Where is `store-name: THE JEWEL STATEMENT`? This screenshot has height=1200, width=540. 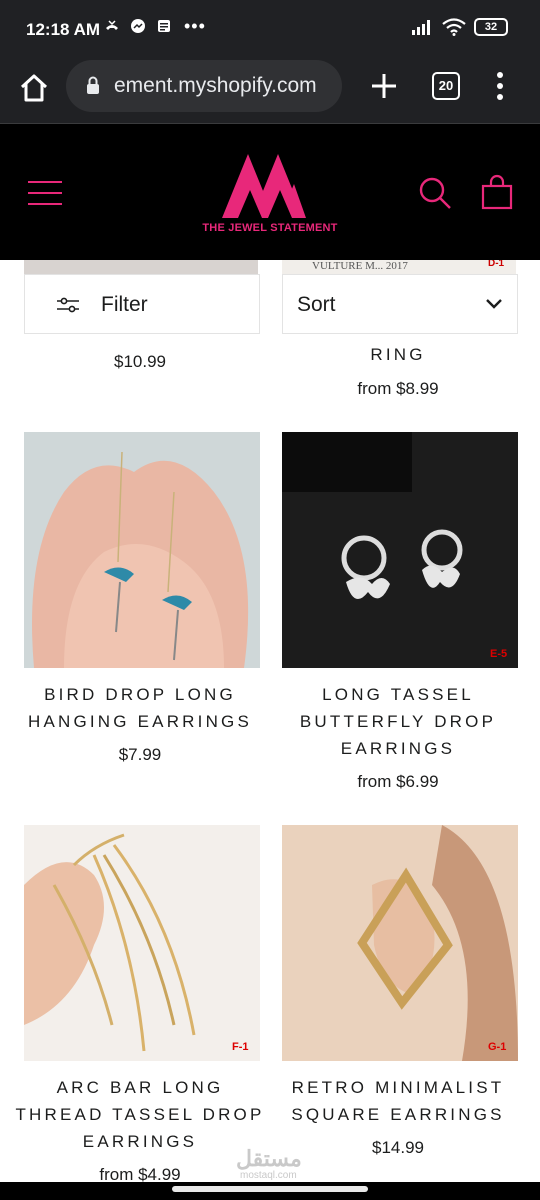 store-name: THE JEWEL STATEMENT is located at coordinates (270, 228).